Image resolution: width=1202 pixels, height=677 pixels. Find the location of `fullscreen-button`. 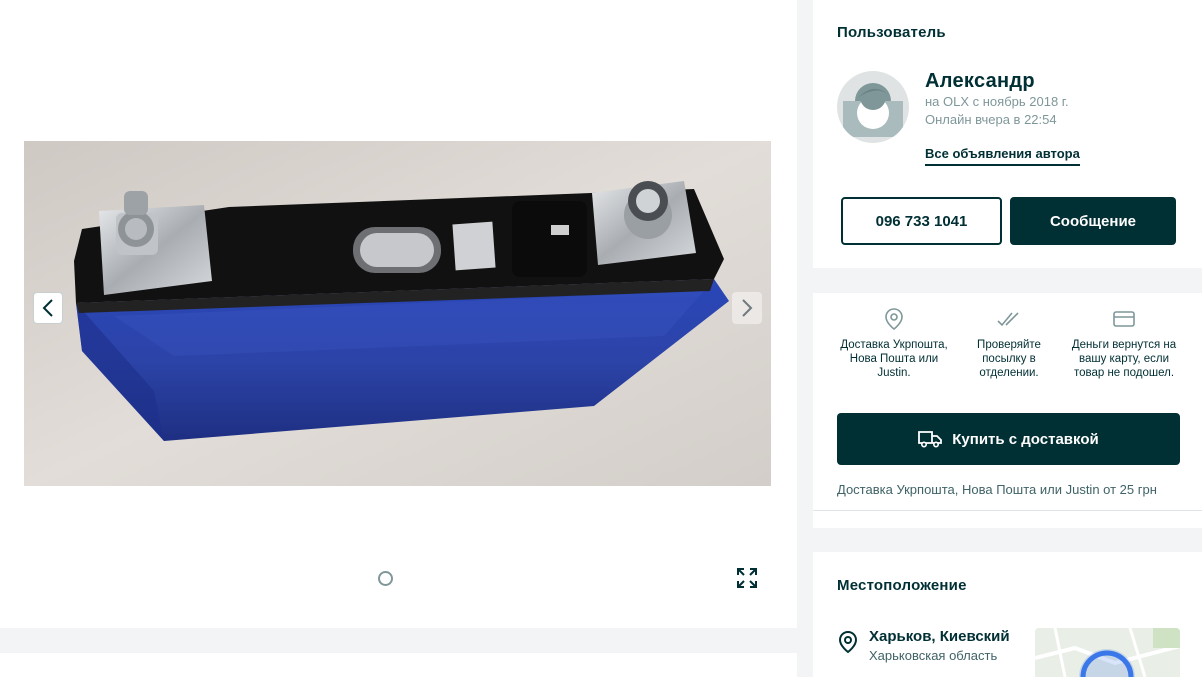

fullscreen-button is located at coordinates (747, 578).